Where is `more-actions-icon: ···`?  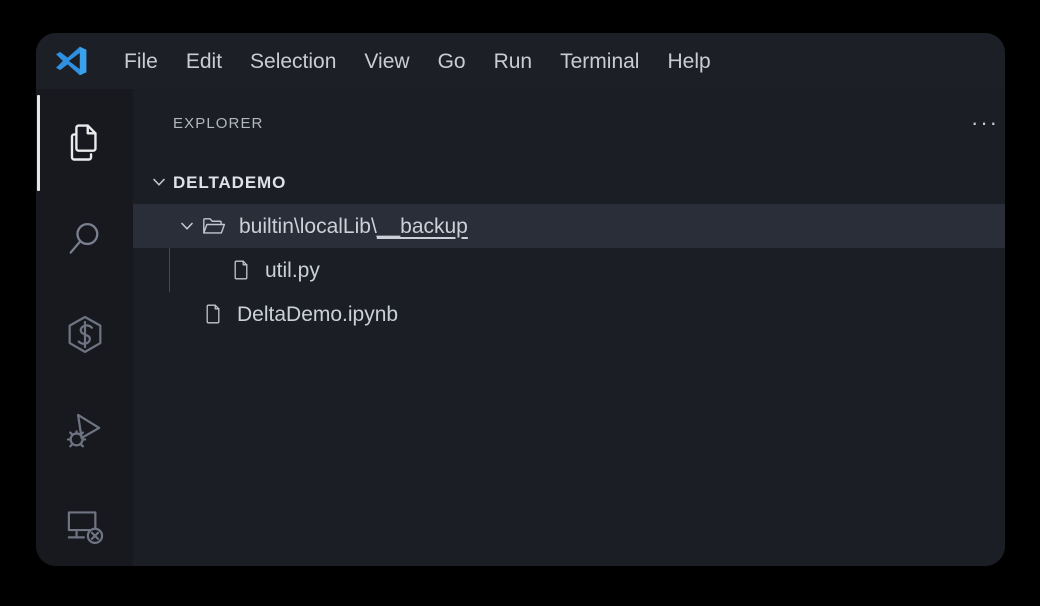 more-actions-icon: ··· is located at coordinates (985, 123).